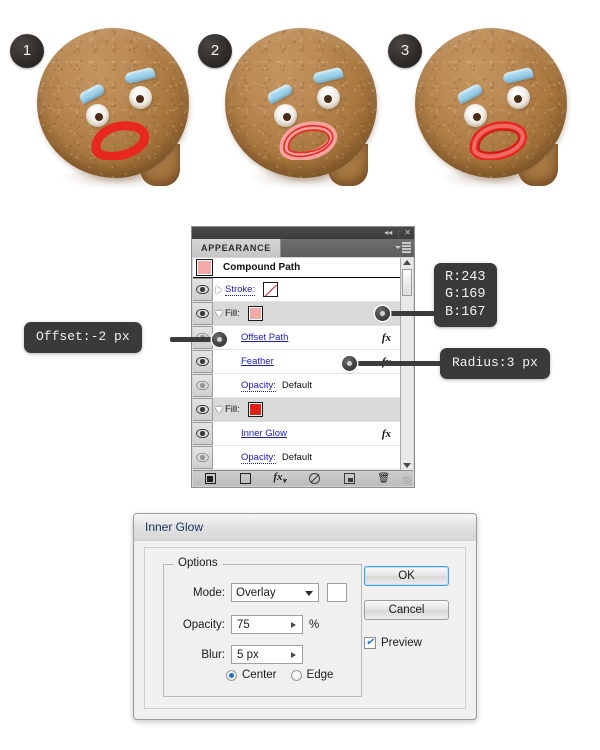  What do you see at coordinates (481, 112) in the screenshot?
I see `cookie-face-step-3: 3` at bounding box center [481, 112].